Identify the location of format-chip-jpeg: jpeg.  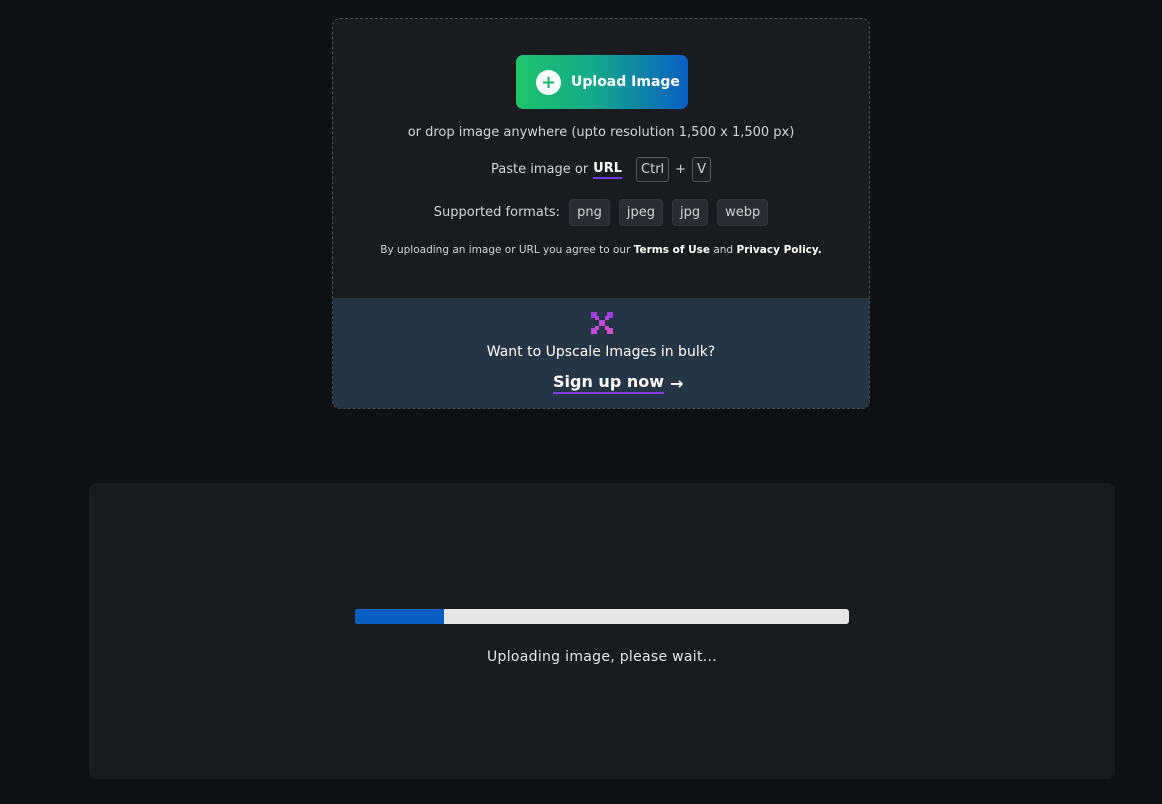
(640, 212).